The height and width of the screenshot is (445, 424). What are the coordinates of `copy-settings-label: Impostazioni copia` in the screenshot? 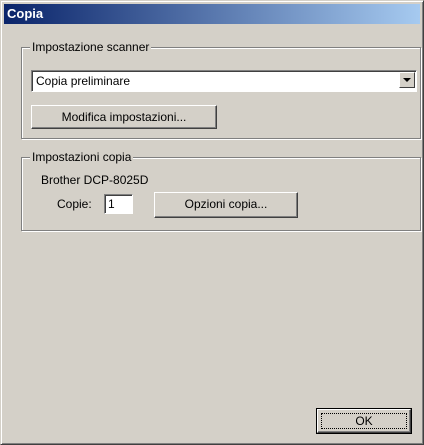 It's located at (82, 157).